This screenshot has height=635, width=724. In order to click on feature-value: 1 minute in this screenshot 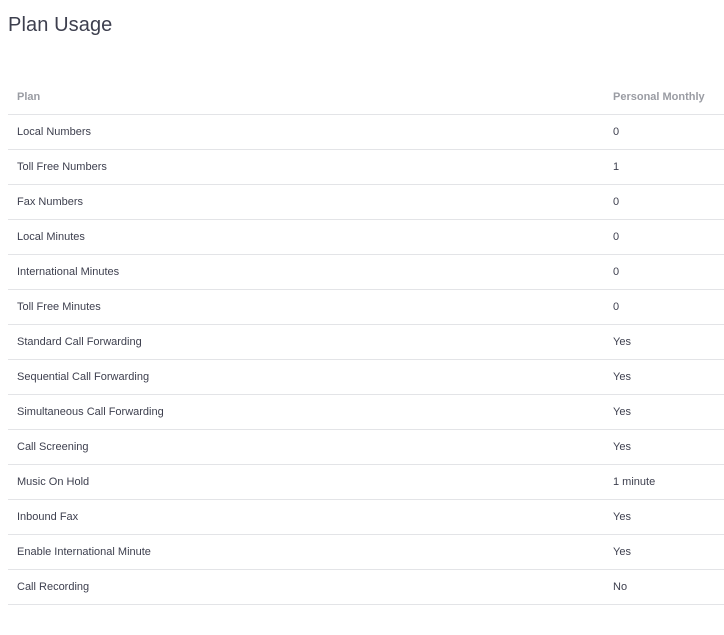, I will do `click(667, 482)`.